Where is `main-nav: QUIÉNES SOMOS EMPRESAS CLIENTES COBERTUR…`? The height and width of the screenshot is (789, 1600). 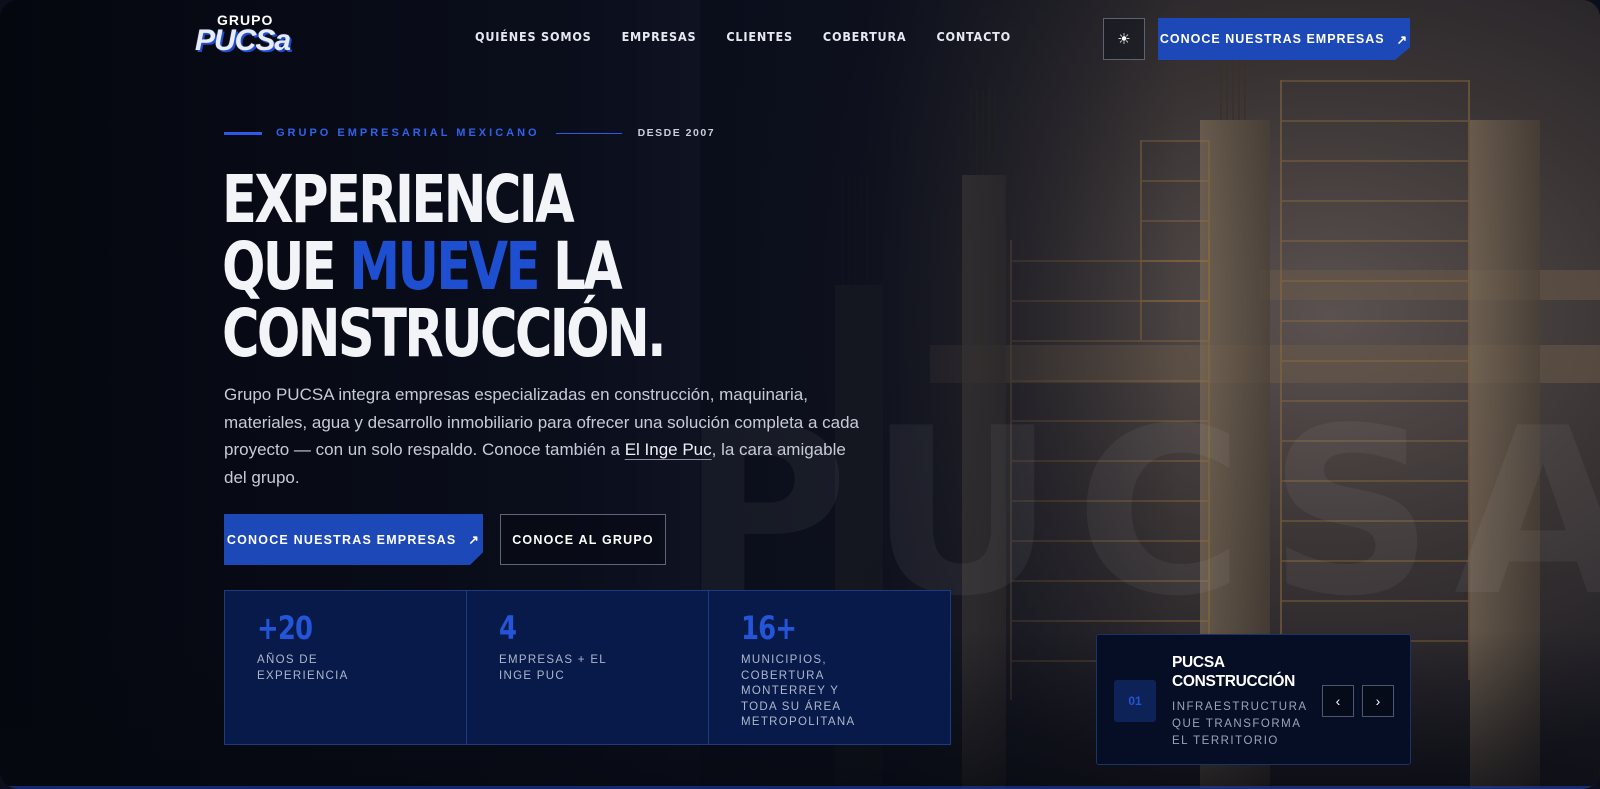 main-nav: QUIÉNES SOMOS EMPRESAS CLIENTES COBERTUR… is located at coordinates (743, 36).